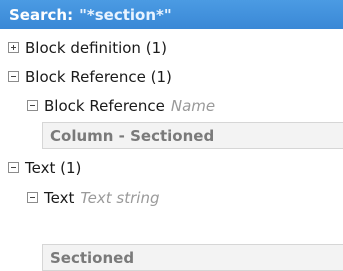 Image resolution: width=343 pixels, height=271 pixels. I want to click on property-label: Block Reference, so click(104, 105).